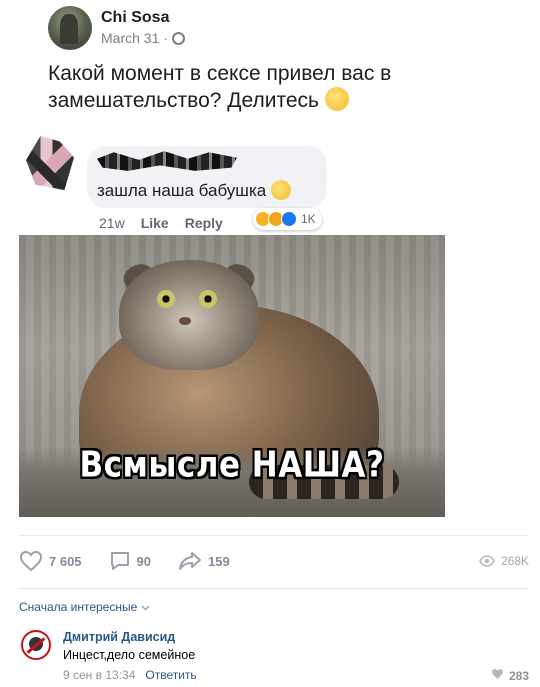 Image resolution: width=540 pixels, height=687 pixels. Describe the element at coordinates (65, 561) in the screenshot. I see `like-count: 7 605` at that location.